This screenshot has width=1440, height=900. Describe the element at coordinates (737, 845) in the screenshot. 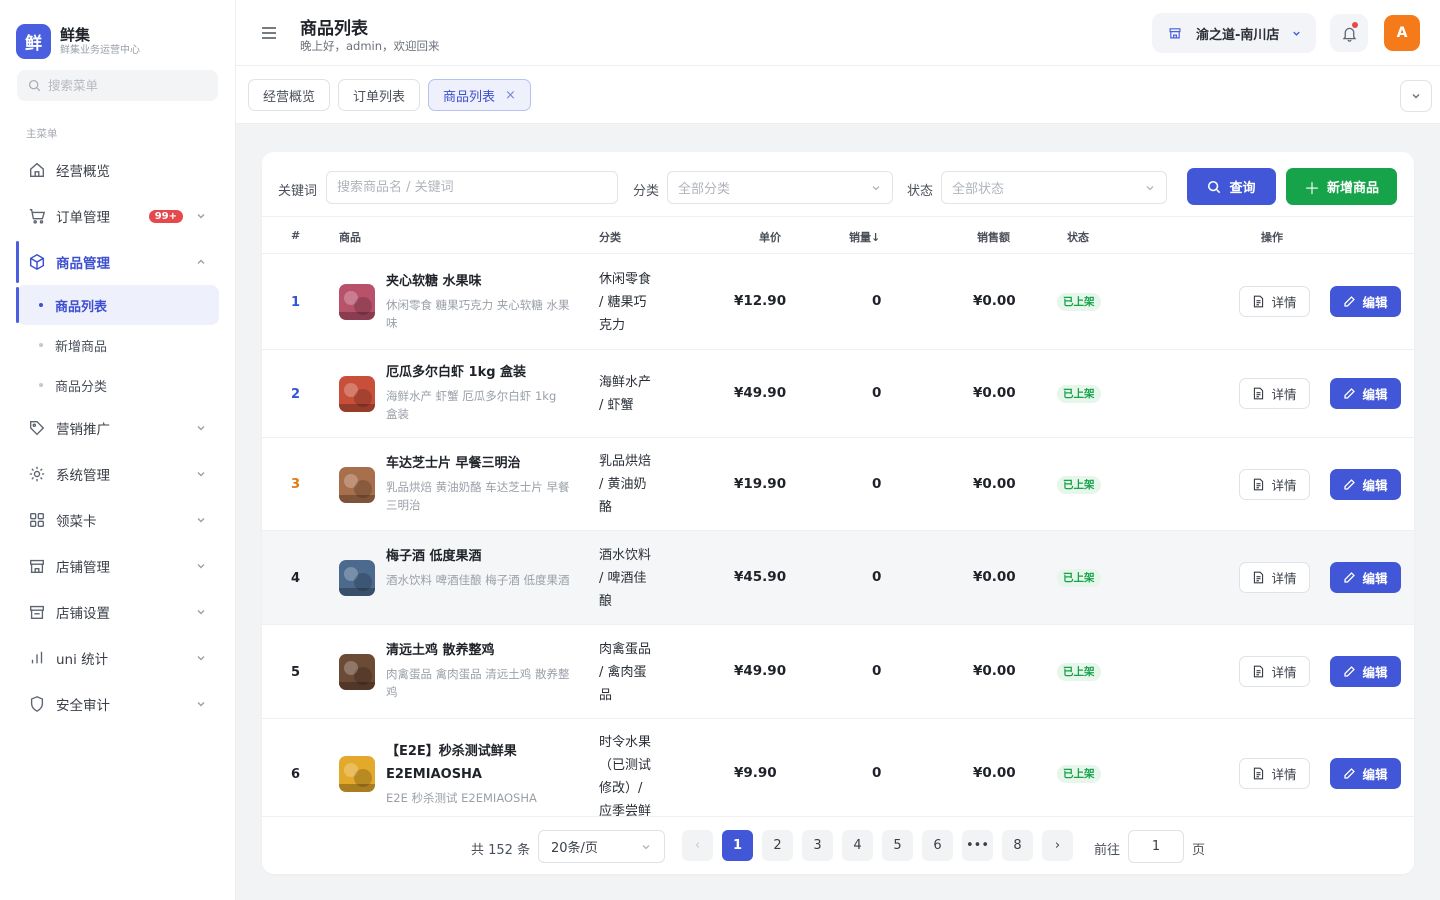

I see `page-button: 1` at that location.